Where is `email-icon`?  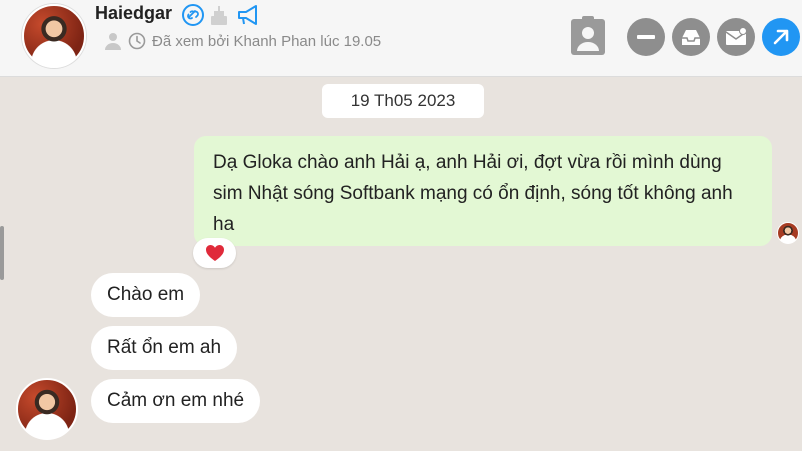
email-icon is located at coordinates (736, 36).